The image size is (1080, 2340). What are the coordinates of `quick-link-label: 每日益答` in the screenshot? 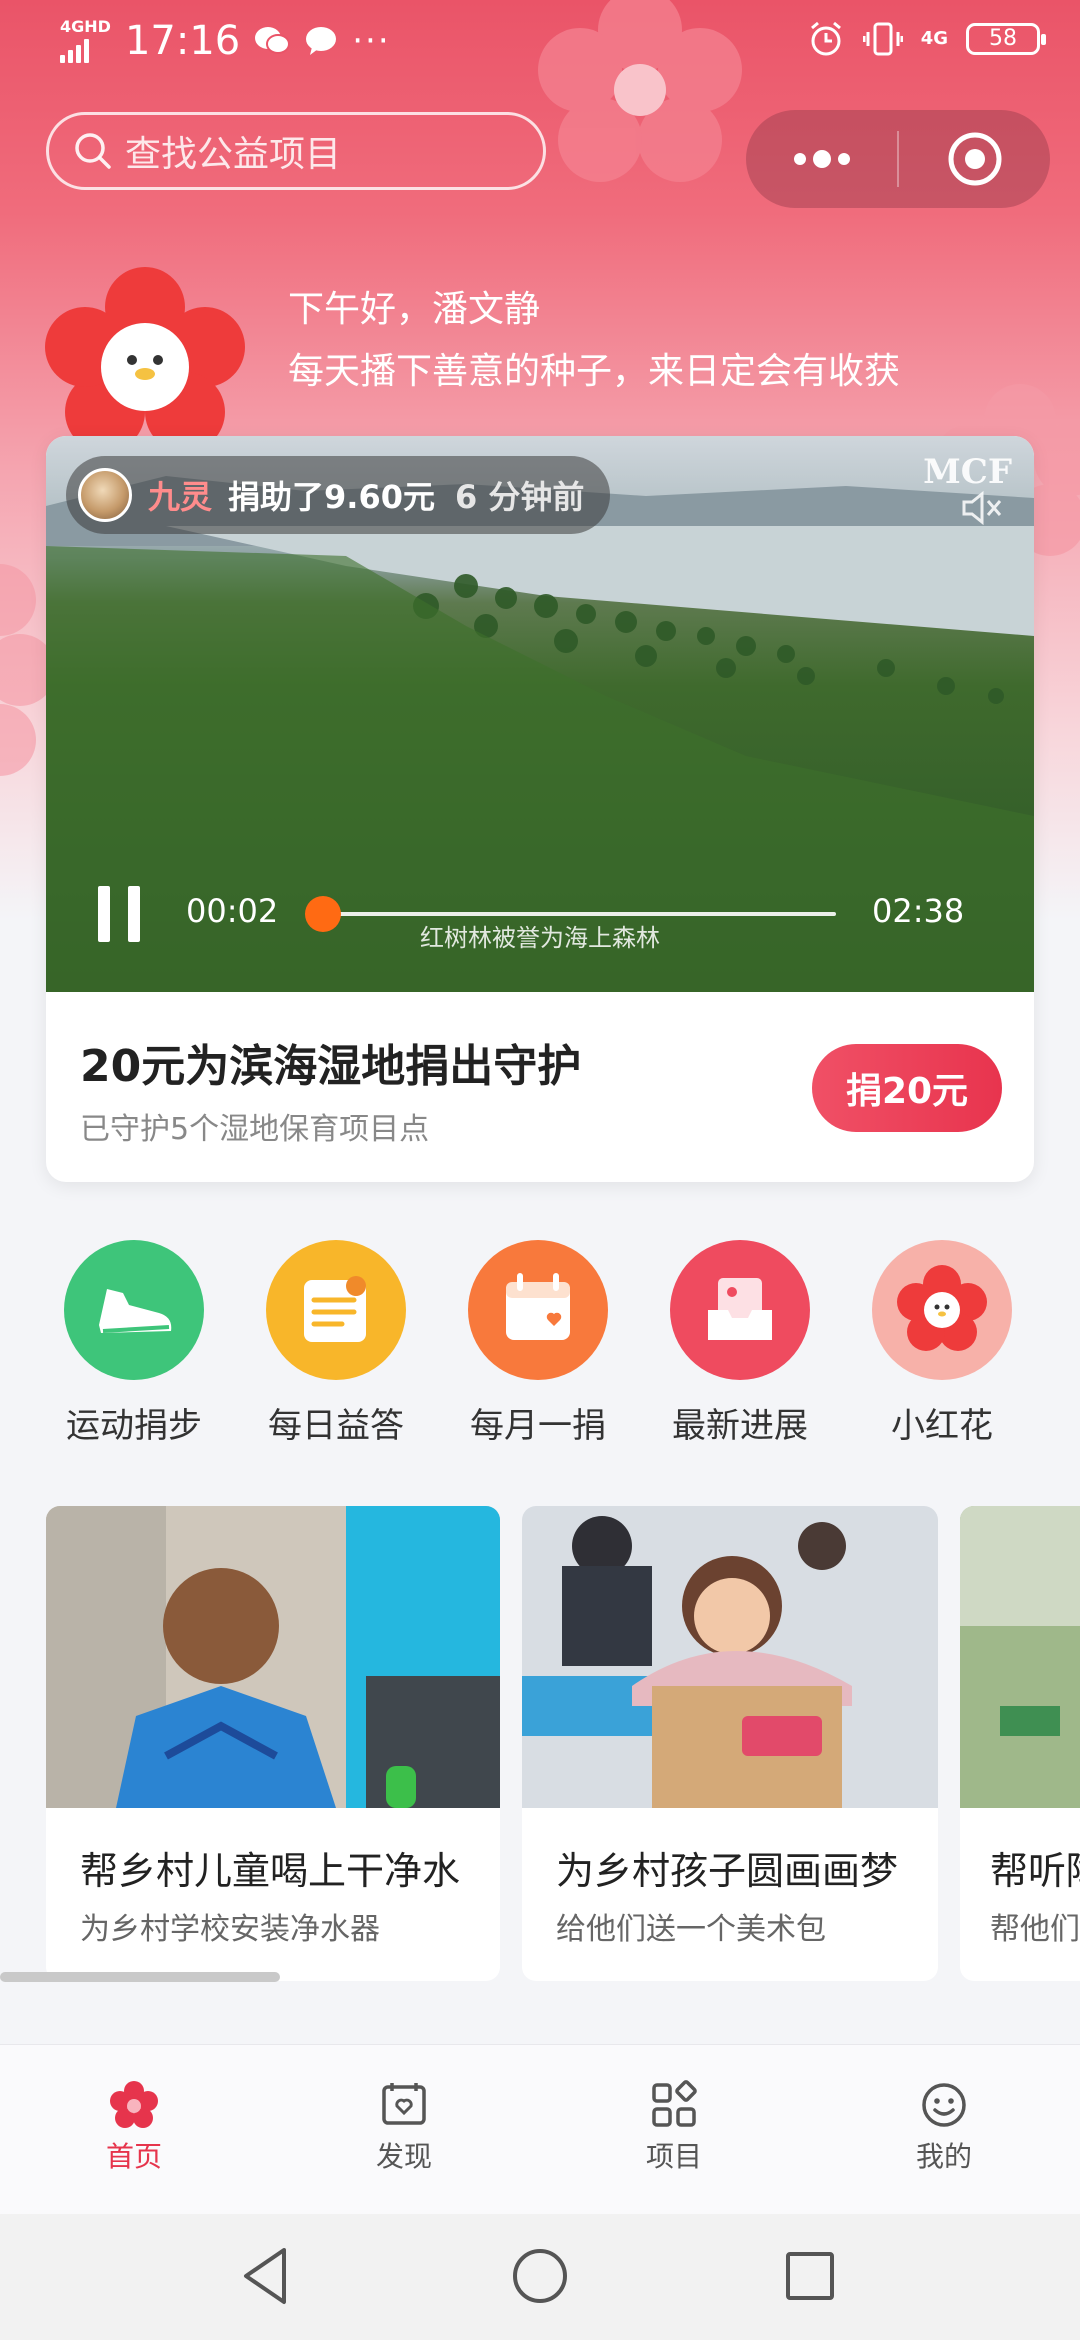 It's located at (336, 1426).